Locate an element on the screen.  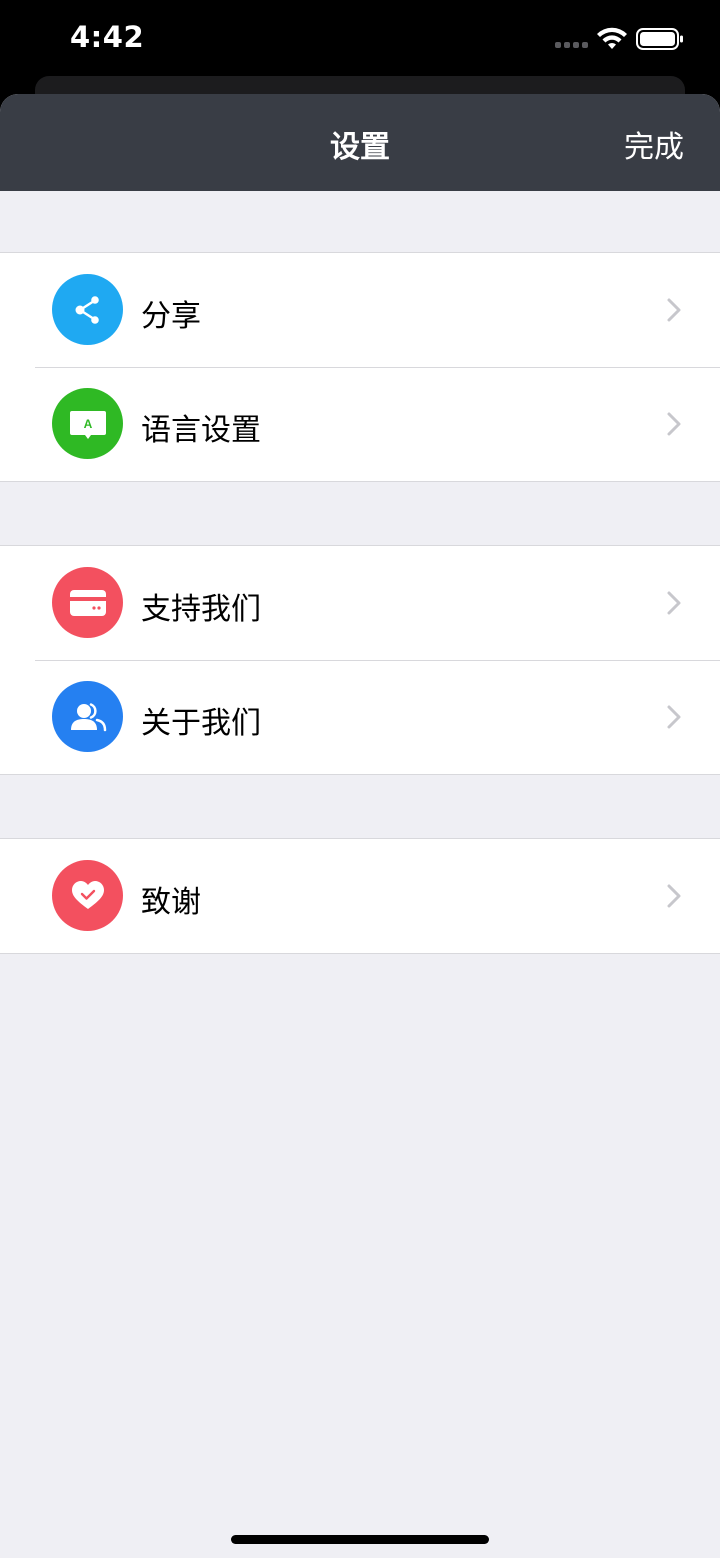
navigation-bar: 设置 完成 is located at coordinates (360, 142).